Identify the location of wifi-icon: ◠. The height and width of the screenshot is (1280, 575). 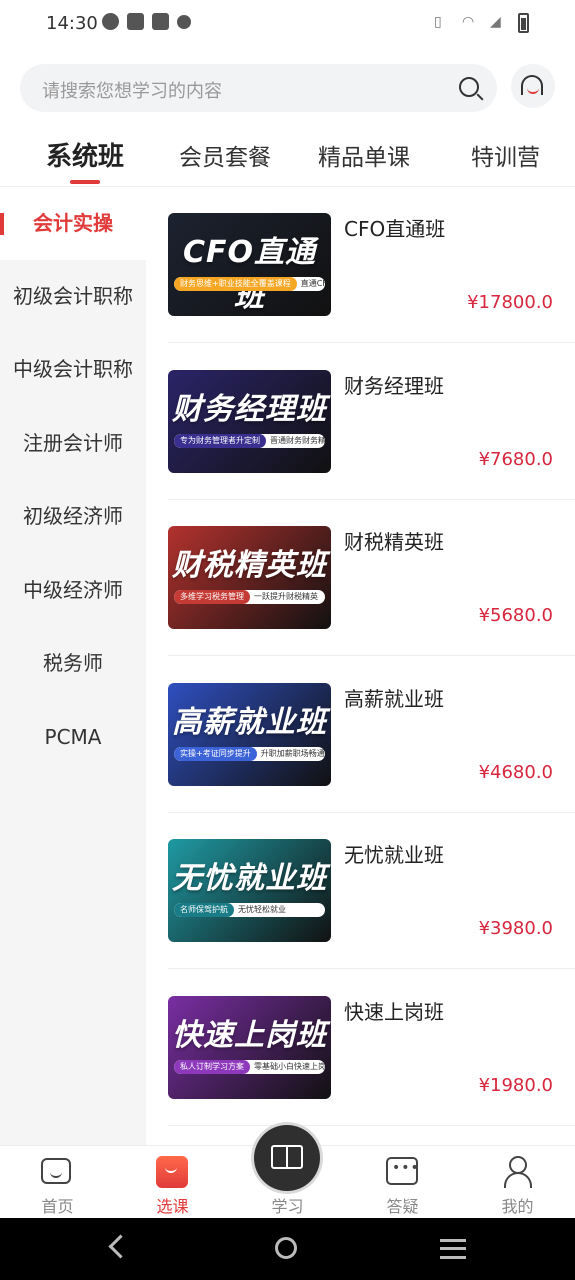
(468, 22).